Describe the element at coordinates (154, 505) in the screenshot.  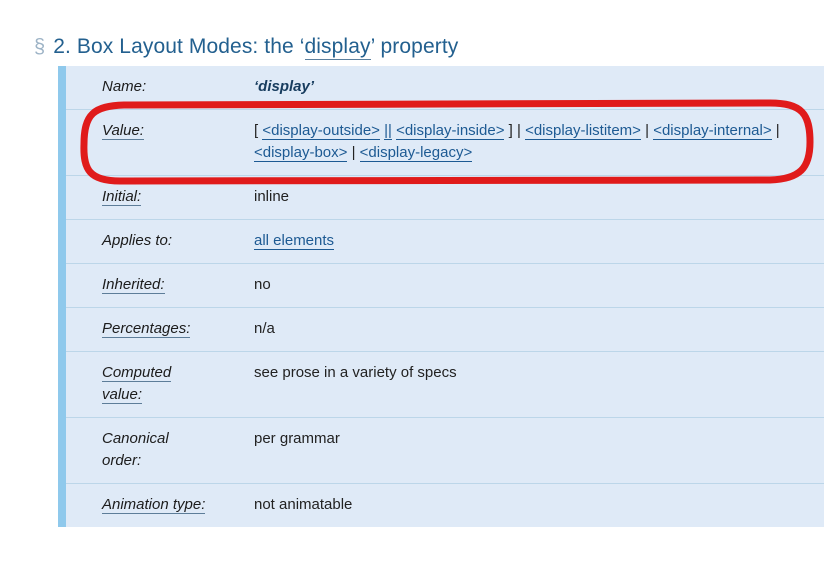
I see `row-label-link: Animation type:` at that location.